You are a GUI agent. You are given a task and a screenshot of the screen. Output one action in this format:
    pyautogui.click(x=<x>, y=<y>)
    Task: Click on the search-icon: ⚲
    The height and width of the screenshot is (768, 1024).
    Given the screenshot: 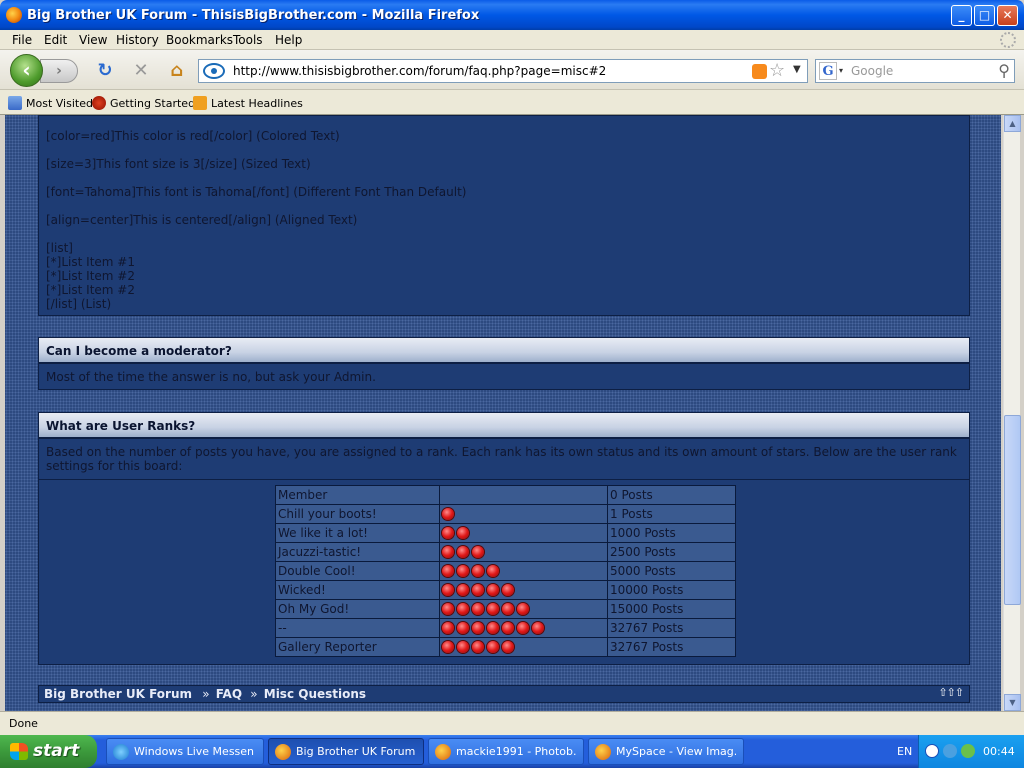 What is the action you would take?
    pyautogui.click(x=1004, y=70)
    